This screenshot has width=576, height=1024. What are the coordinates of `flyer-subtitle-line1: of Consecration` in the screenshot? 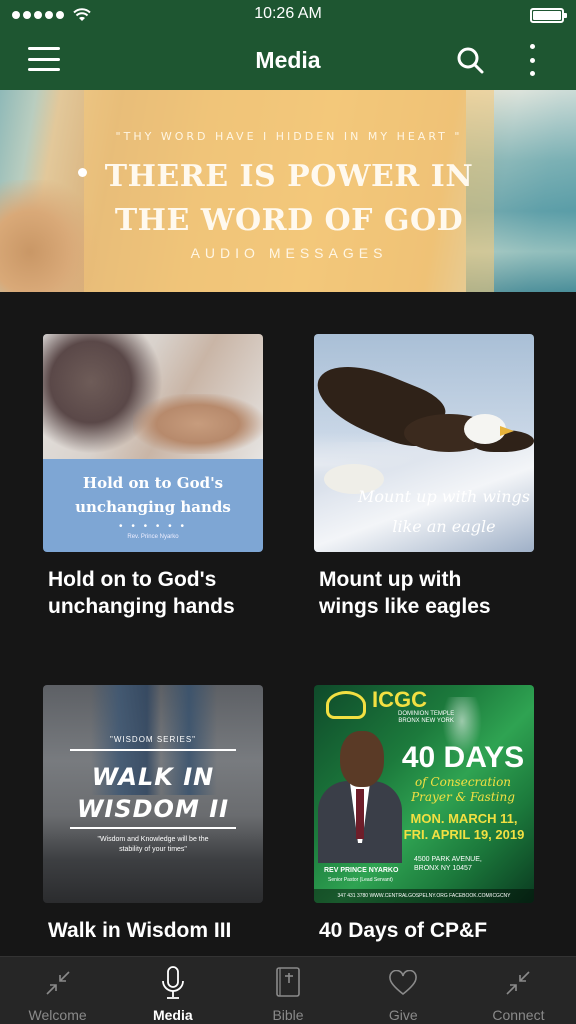 It's located at (463, 782).